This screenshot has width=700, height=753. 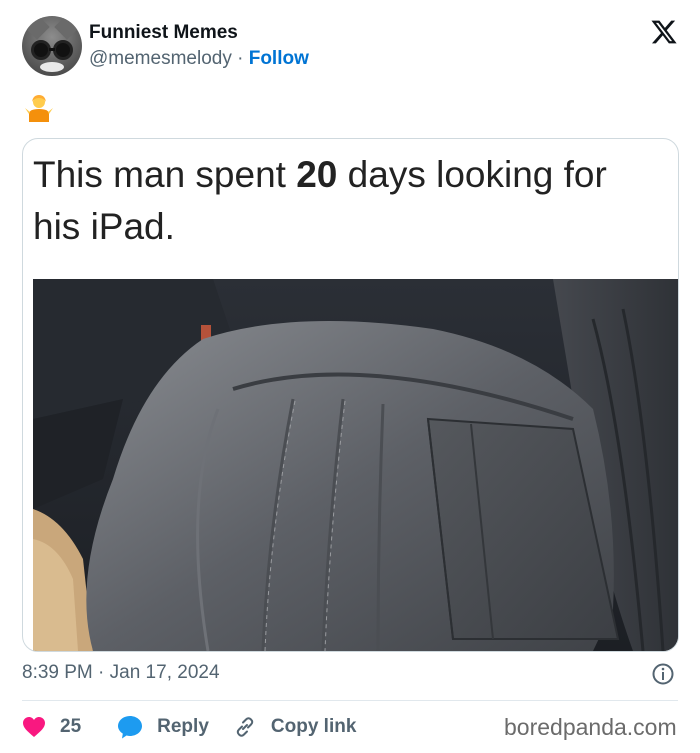 What do you see at coordinates (52, 46) in the screenshot?
I see `avatar` at bounding box center [52, 46].